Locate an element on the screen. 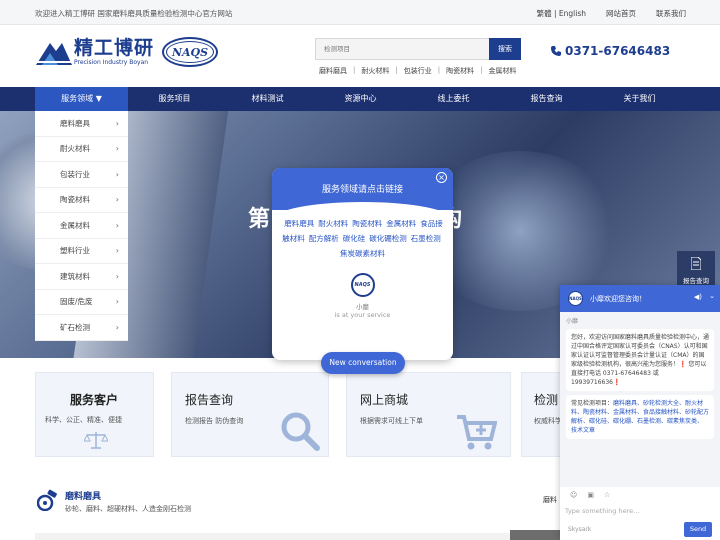 The height and width of the screenshot is (540, 720). chevron-down-icon: ▼ is located at coordinates (98, 98).